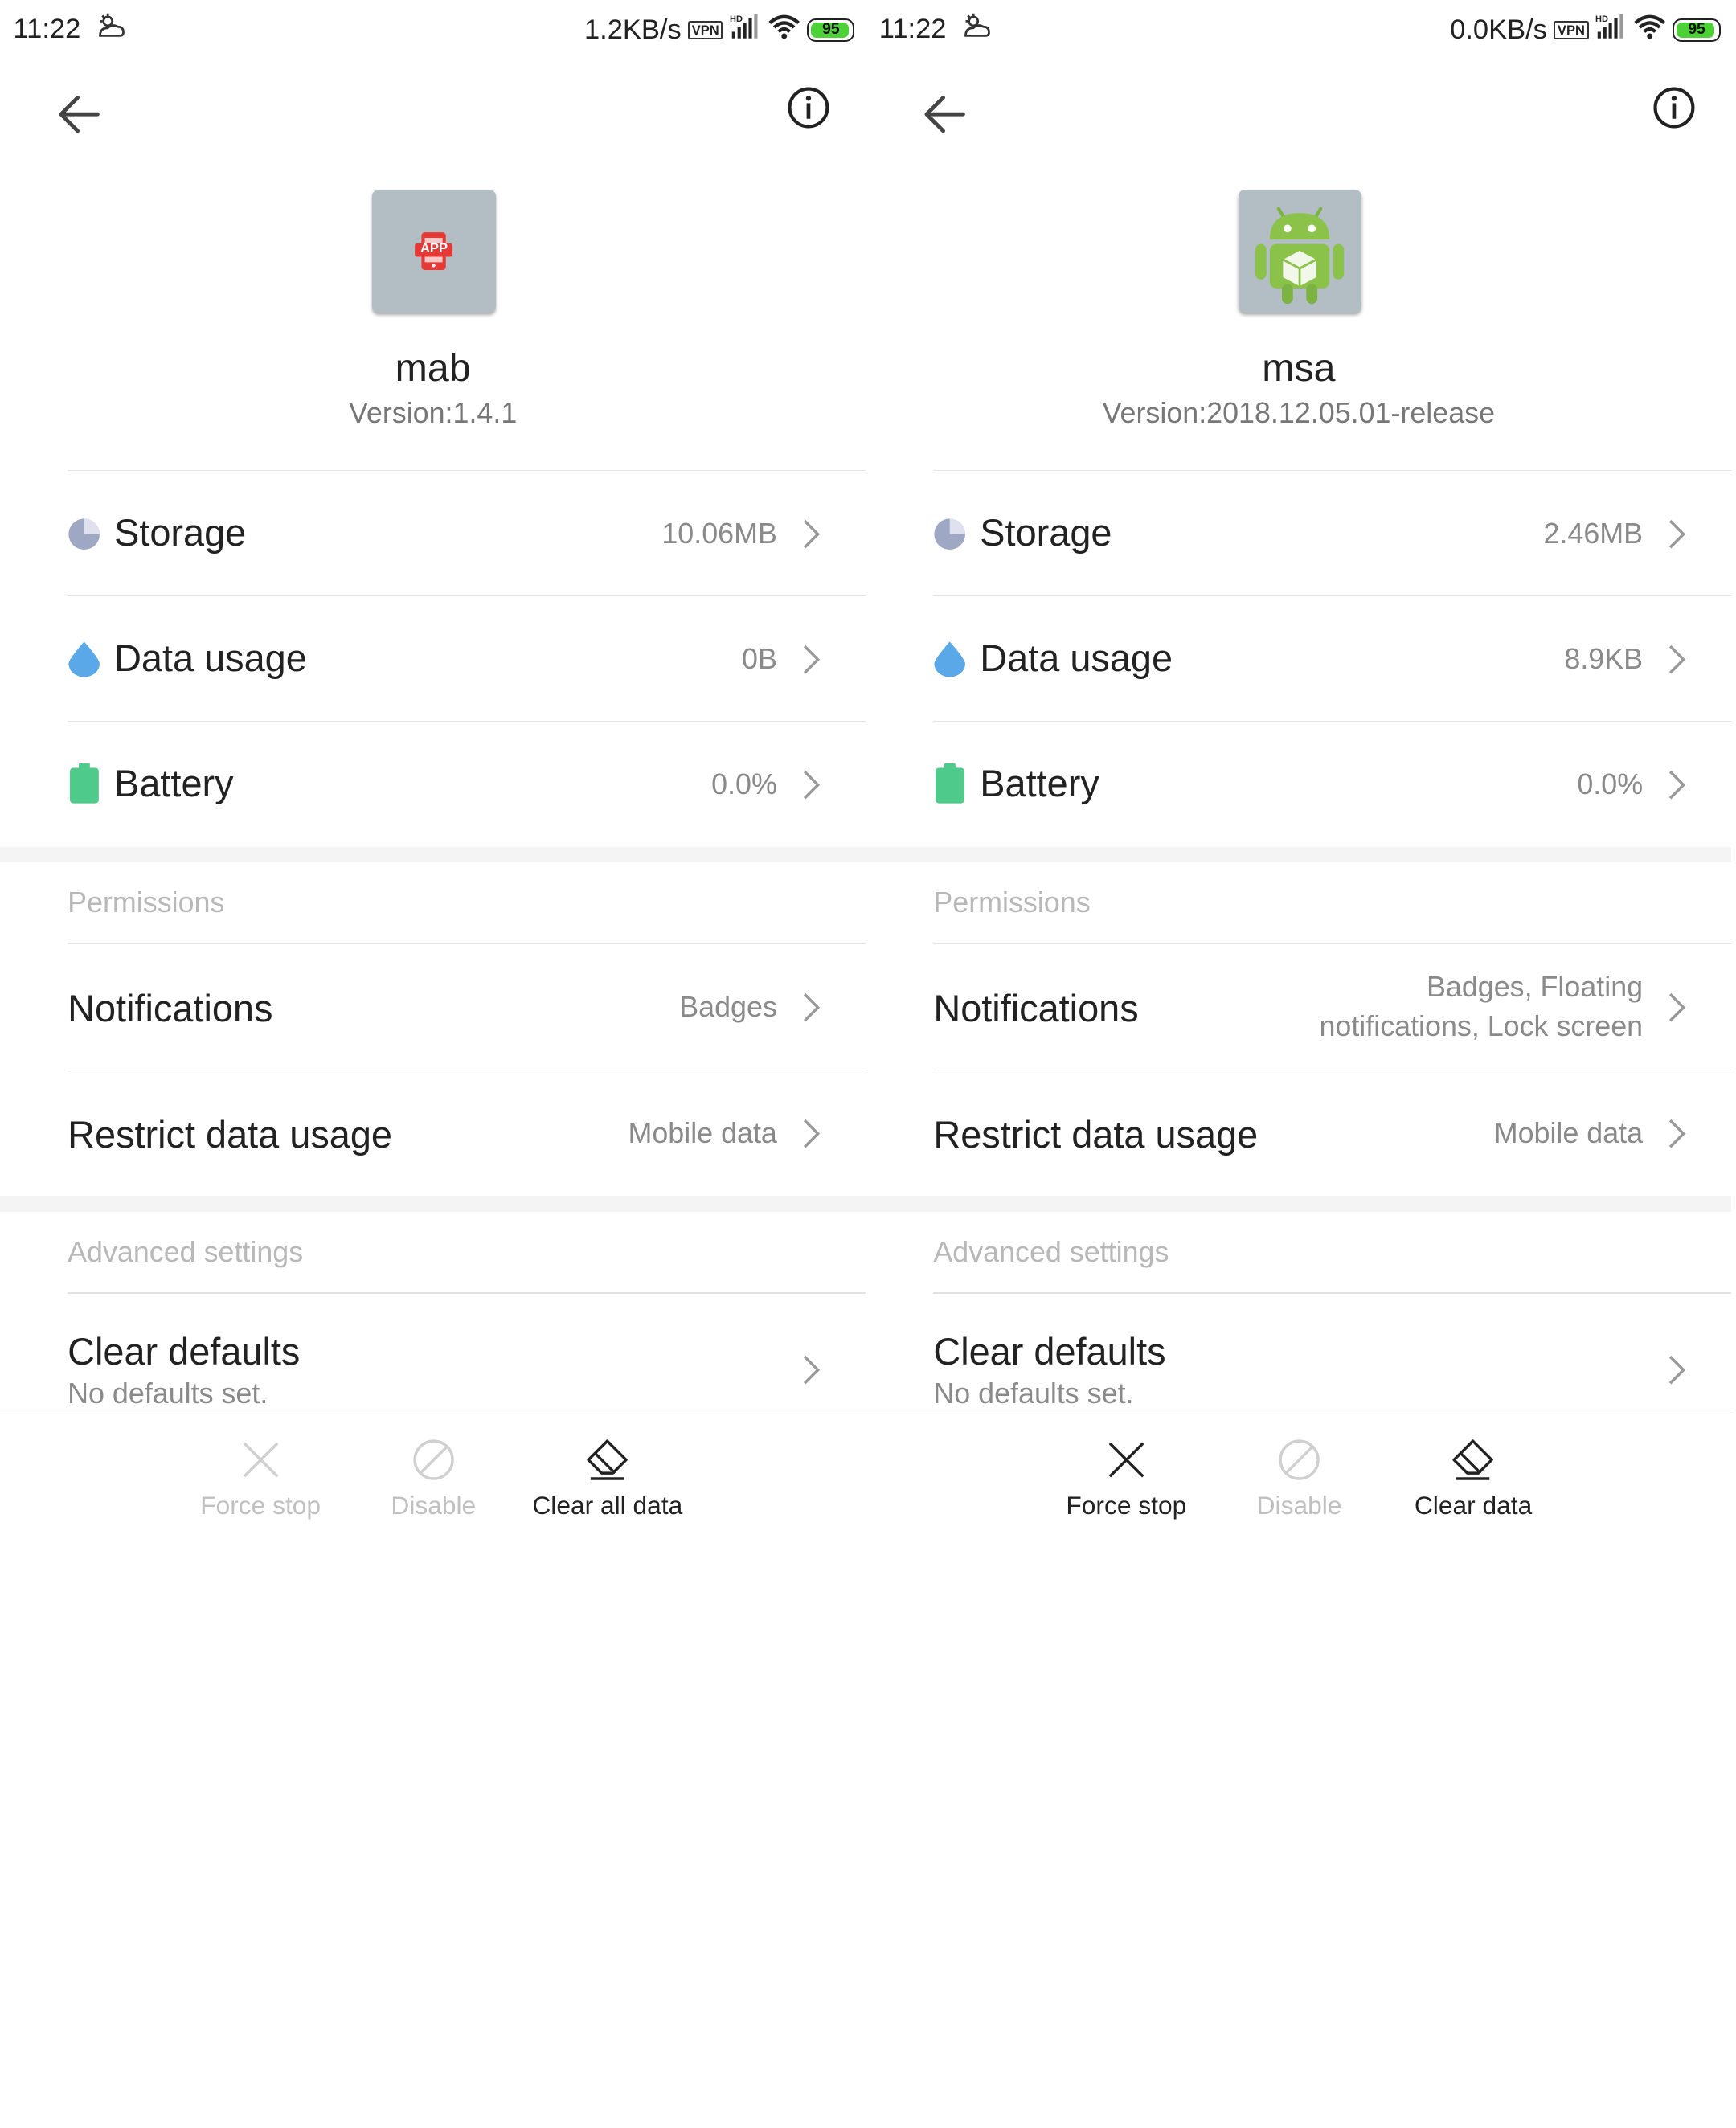 The height and width of the screenshot is (2128, 1736). Describe the element at coordinates (759, 658) in the screenshot. I see `data-usage-value: 0B` at that location.